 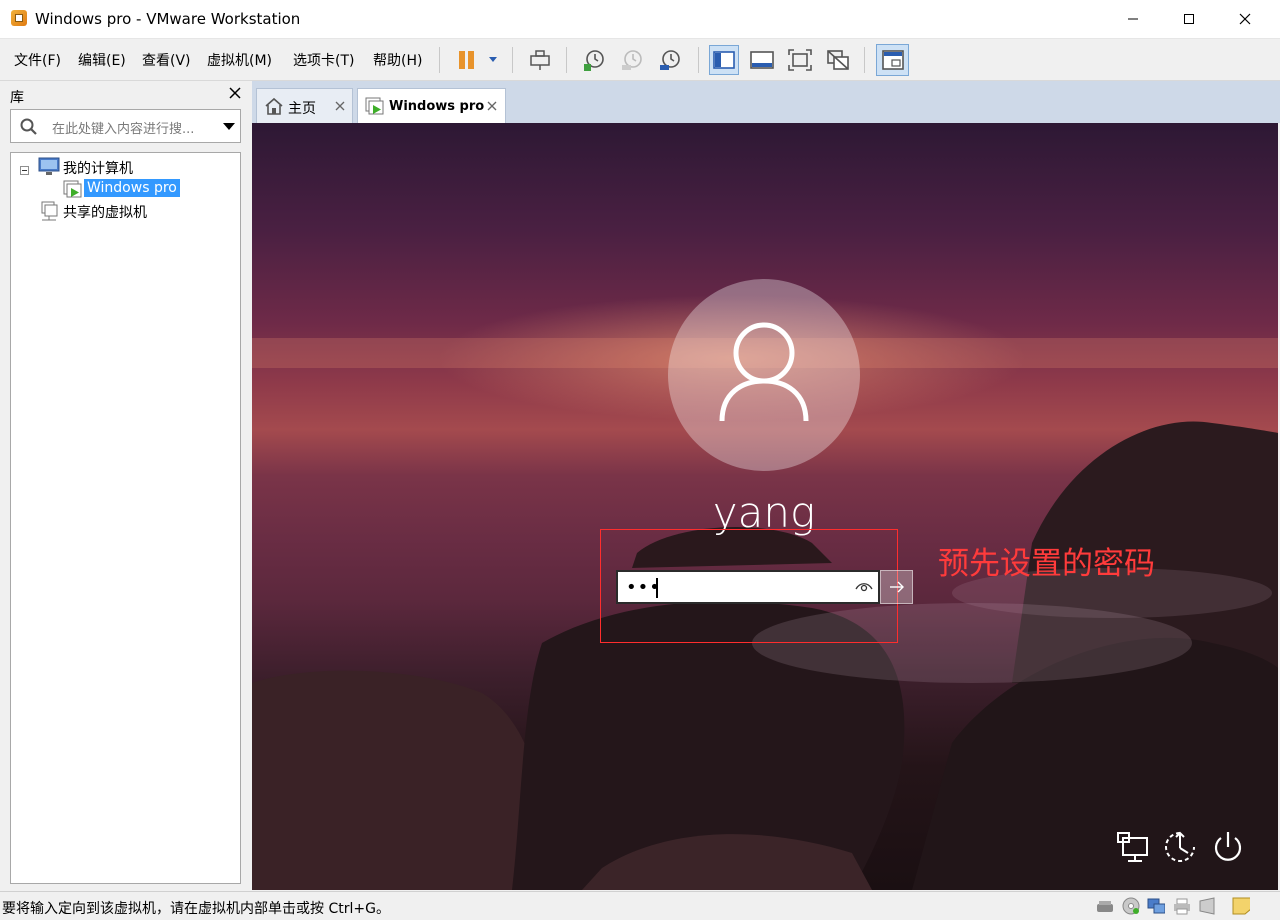 I want to click on maximize-icon, so click(x=1189, y=19).